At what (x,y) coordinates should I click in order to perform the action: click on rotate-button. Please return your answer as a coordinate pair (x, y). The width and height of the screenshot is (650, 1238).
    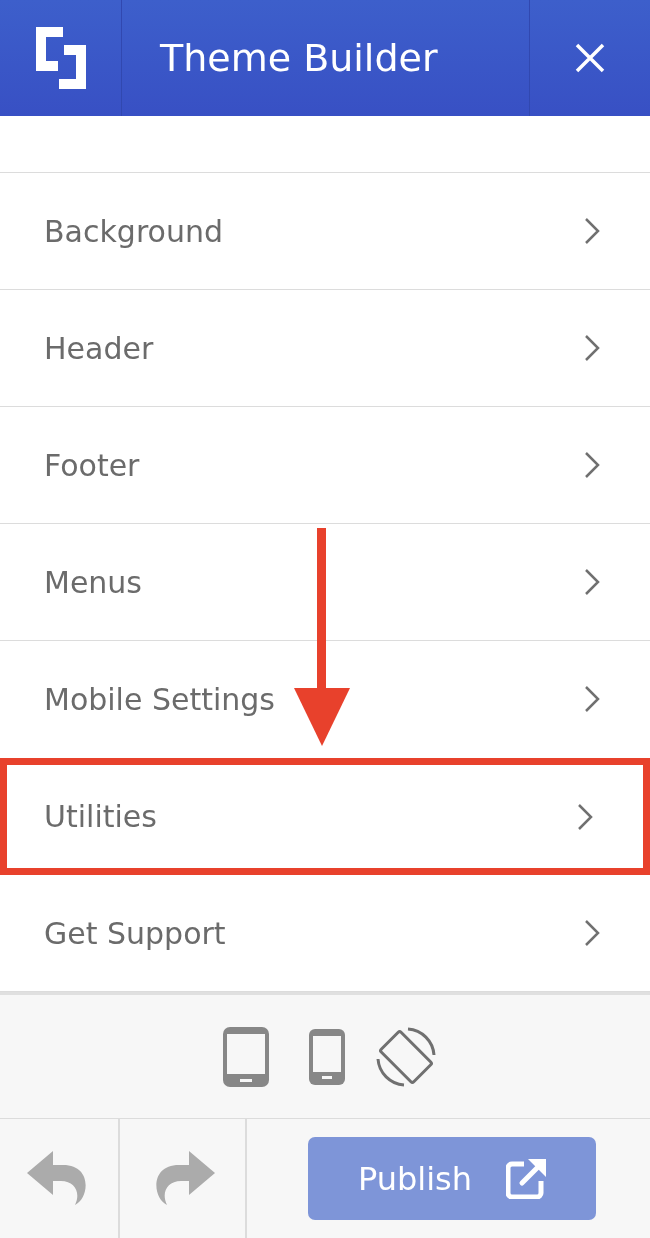
    Looking at the image, I should click on (406, 1056).